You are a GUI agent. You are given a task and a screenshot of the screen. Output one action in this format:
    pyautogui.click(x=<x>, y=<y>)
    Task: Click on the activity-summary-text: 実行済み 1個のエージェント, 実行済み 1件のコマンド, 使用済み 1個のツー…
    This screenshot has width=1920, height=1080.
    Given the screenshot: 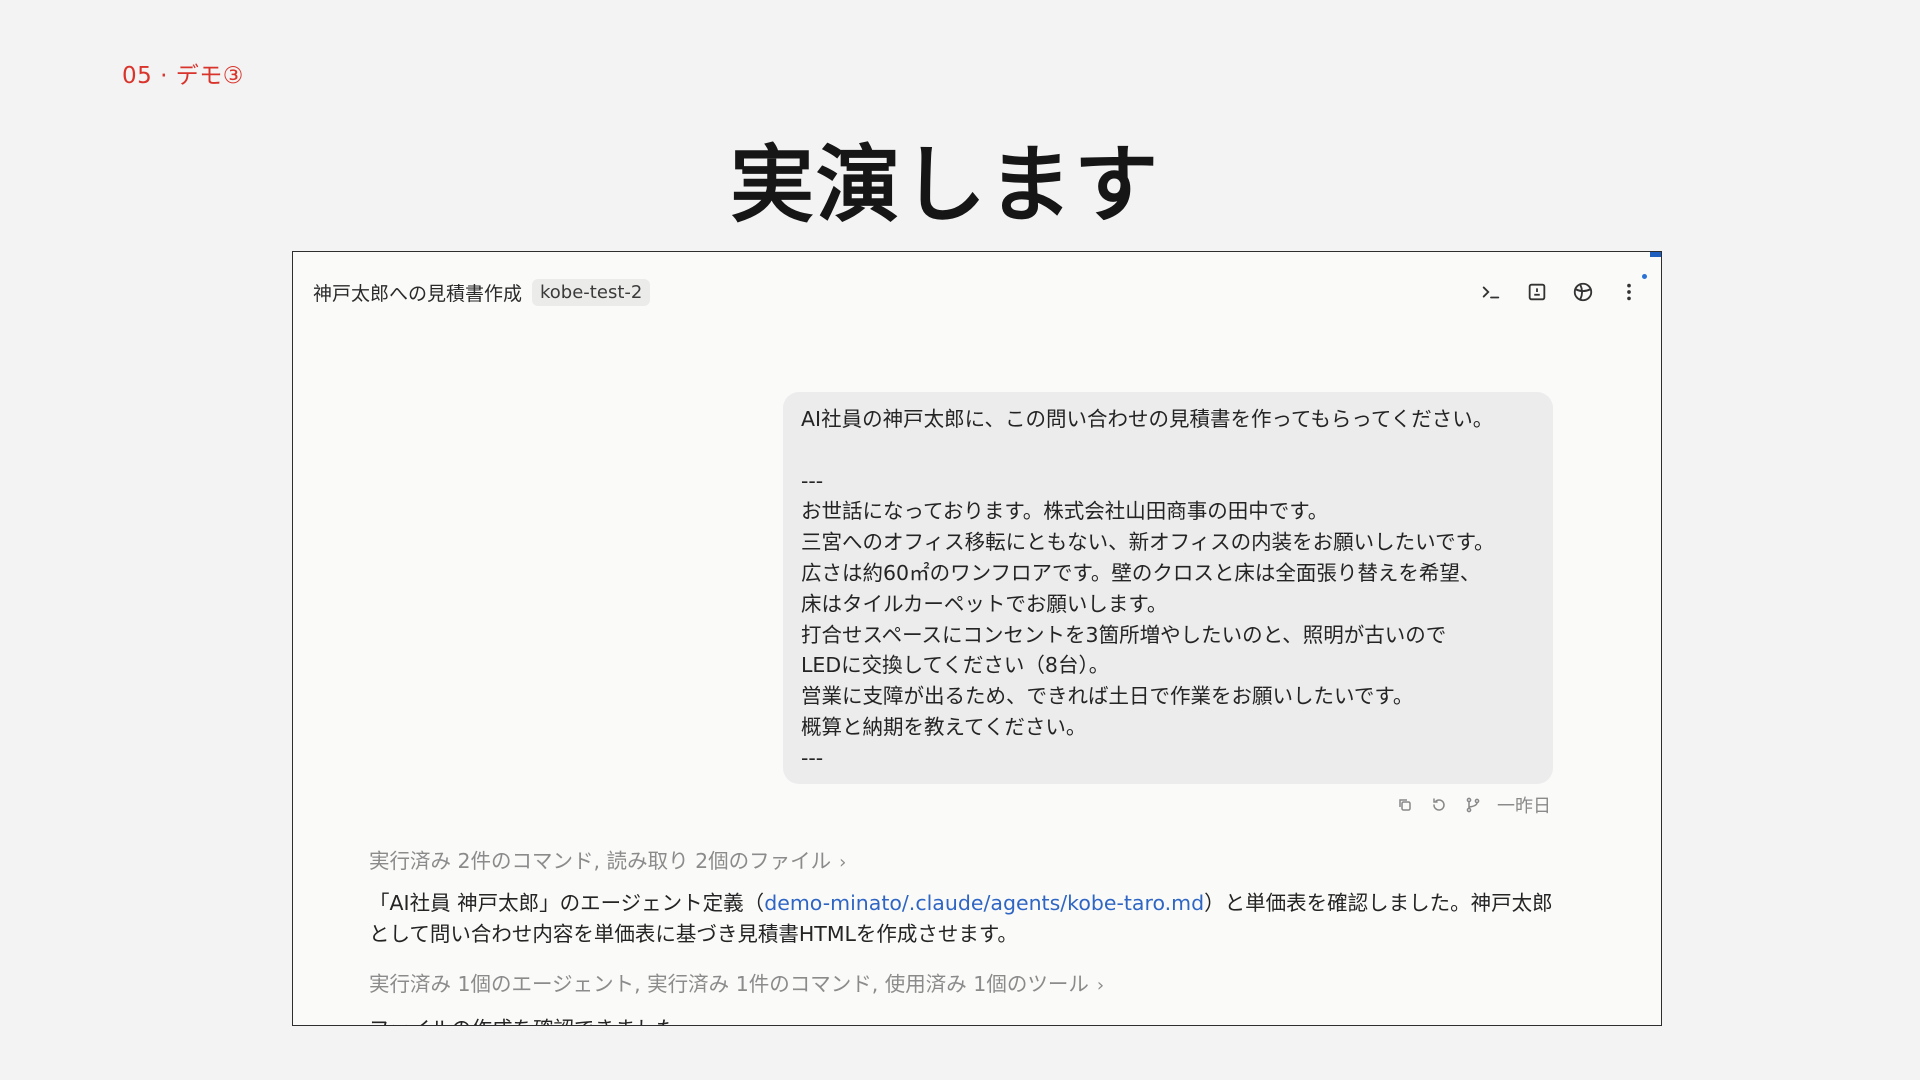 What is the action you would take?
    pyautogui.click(x=729, y=984)
    